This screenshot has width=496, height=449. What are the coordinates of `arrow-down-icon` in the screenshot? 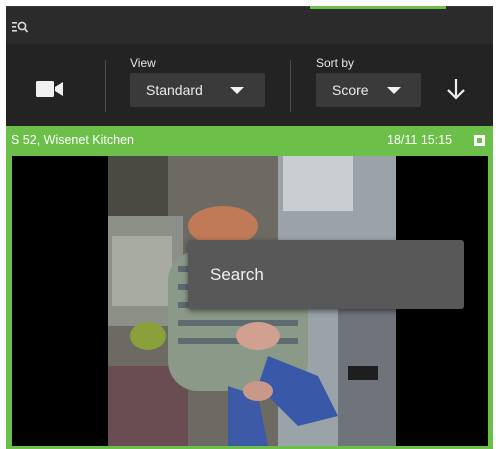 It's located at (456, 89).